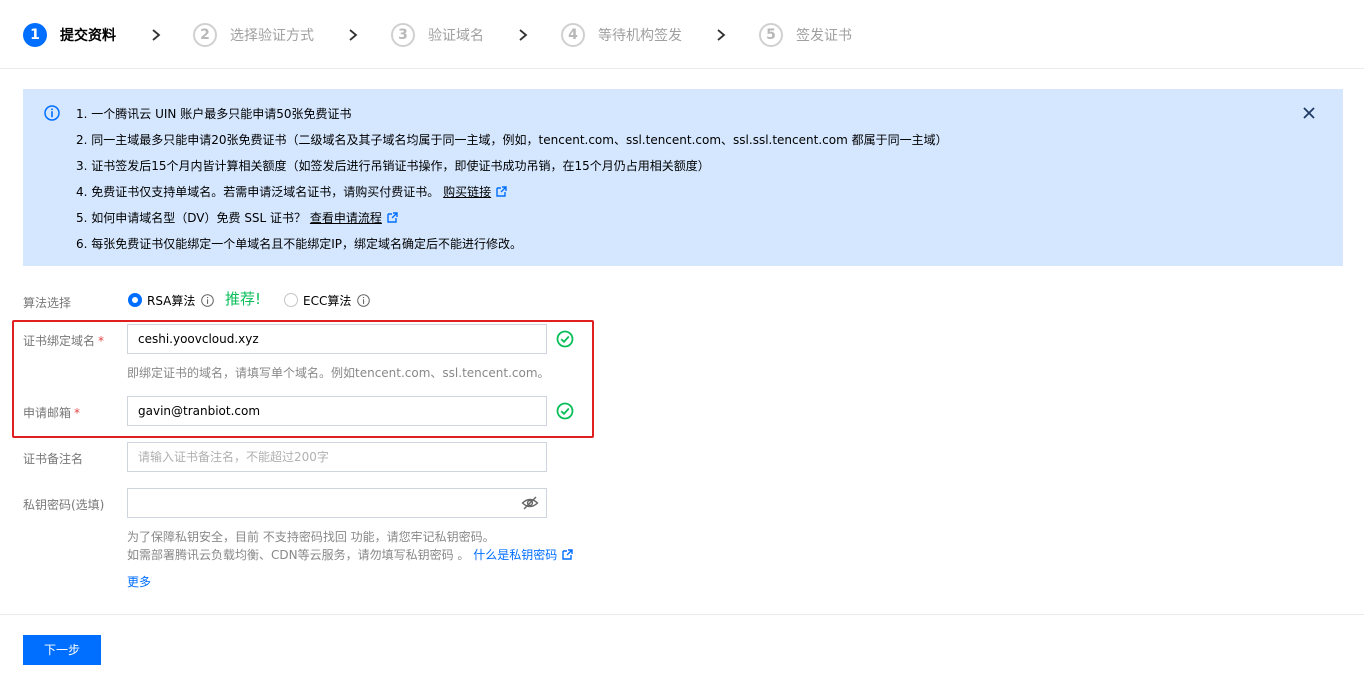 The image size is (1364, 686). I want to click on algo-label: 算法选择, so click(47, 303).